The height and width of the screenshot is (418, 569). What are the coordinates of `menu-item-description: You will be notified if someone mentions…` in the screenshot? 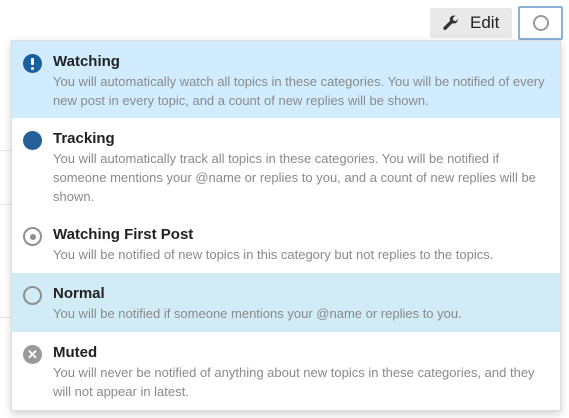 It's located at (257, 313).